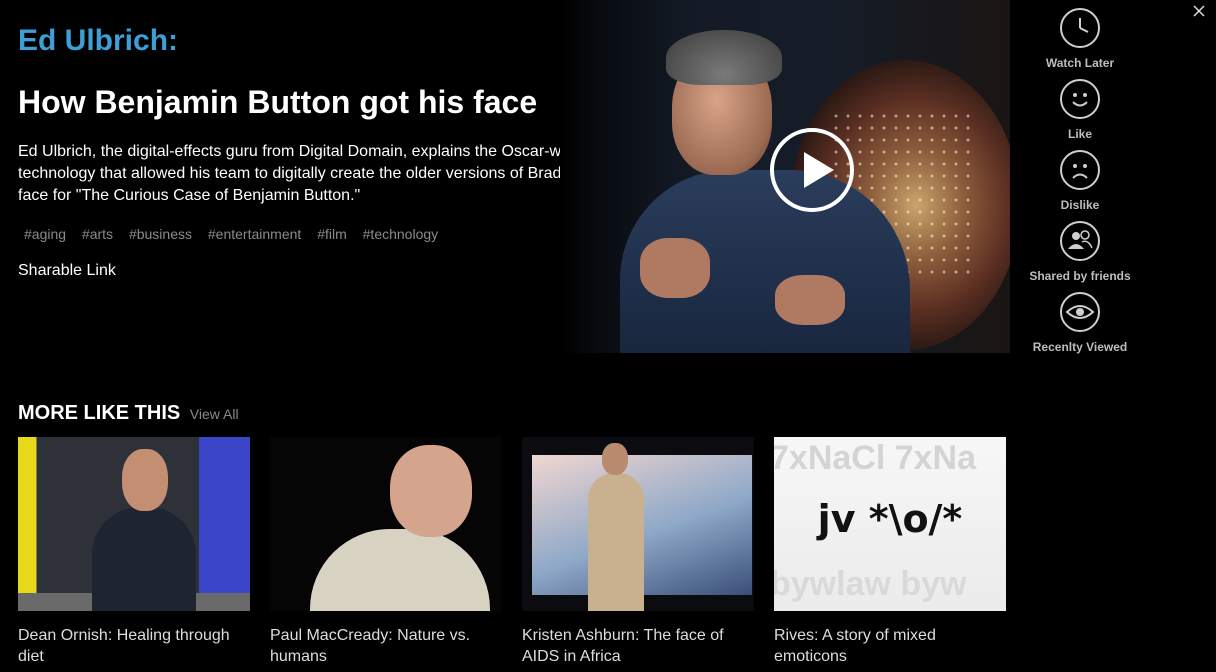  What do you see at coordinates (67, 271) in the screenshot?
I see `sharable-link: Sharable Link` at bounding box center [67, 271].